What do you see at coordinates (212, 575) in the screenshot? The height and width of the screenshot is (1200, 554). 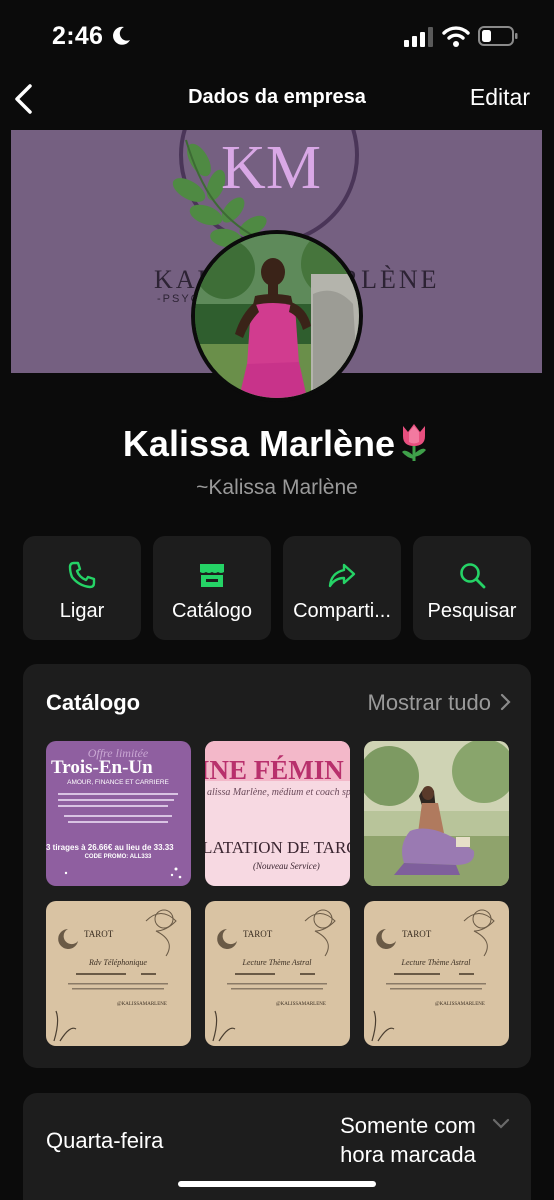 I see `storefront-icon` at bounding box center [212, 575].